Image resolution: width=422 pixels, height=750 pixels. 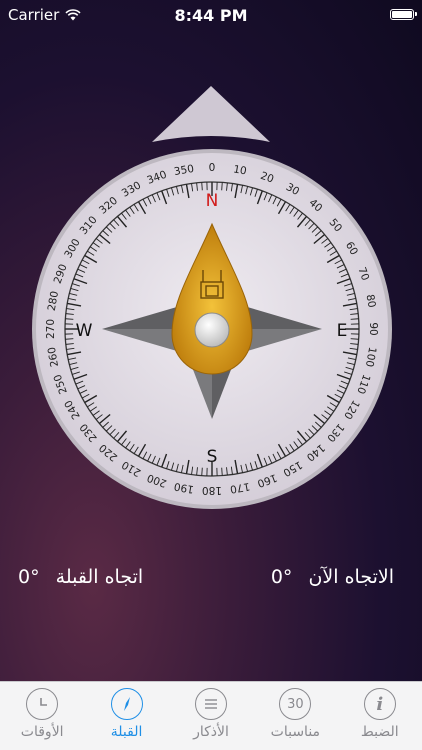 I want to click on degree-label: 90, so click(x=373, y=328).